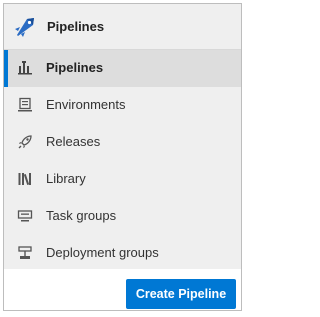 The height and width of the screenshot is (317, 320). Describe the element at coordinates (122, 216) in the screenshot. I see `menu-item-task-groups: Task groups` at that location.